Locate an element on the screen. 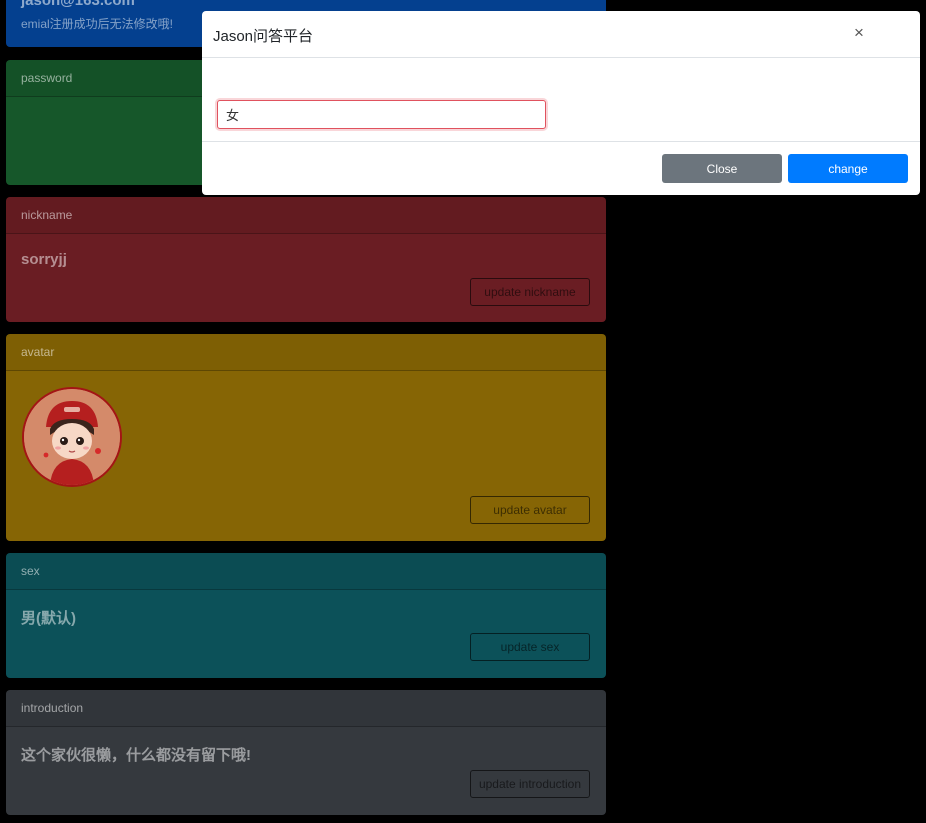  avatar is located at coordinates (72, 437).